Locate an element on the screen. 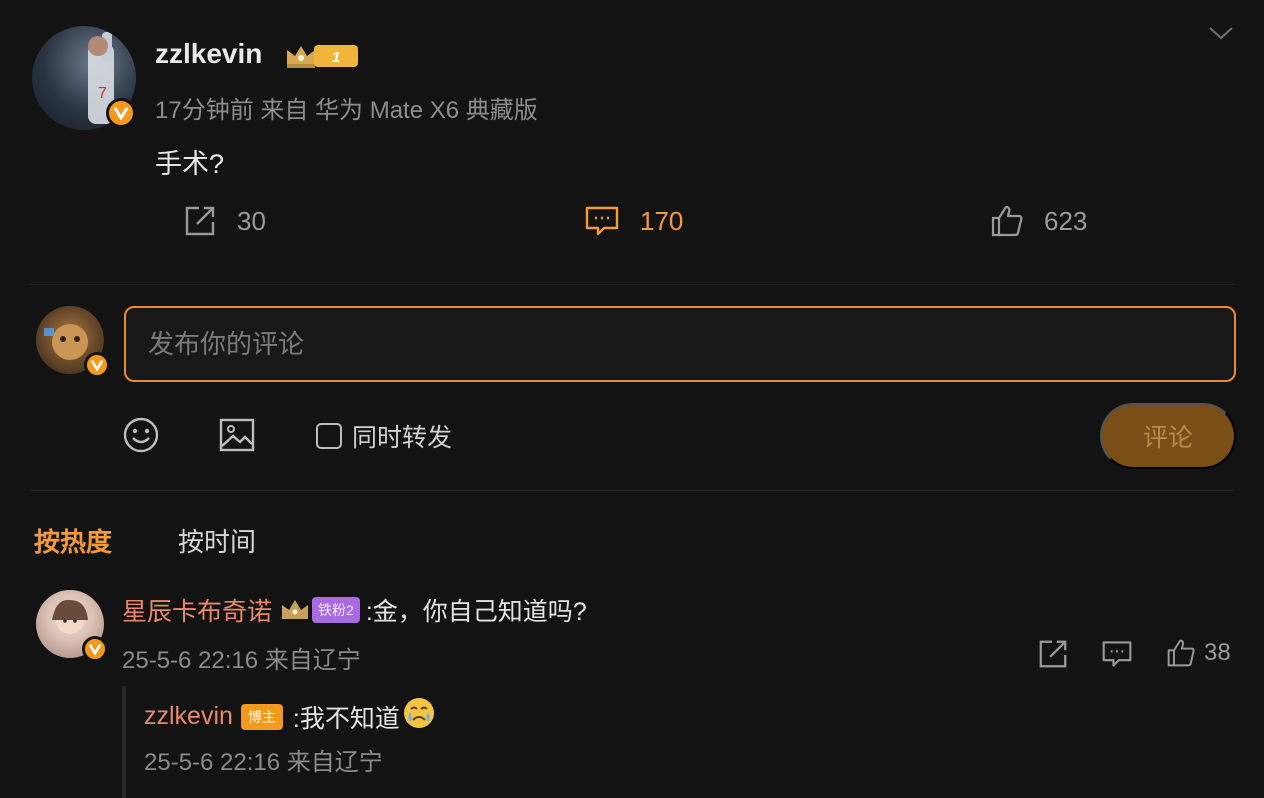  author-tag: 博主 is located at coordinates (261, 716).